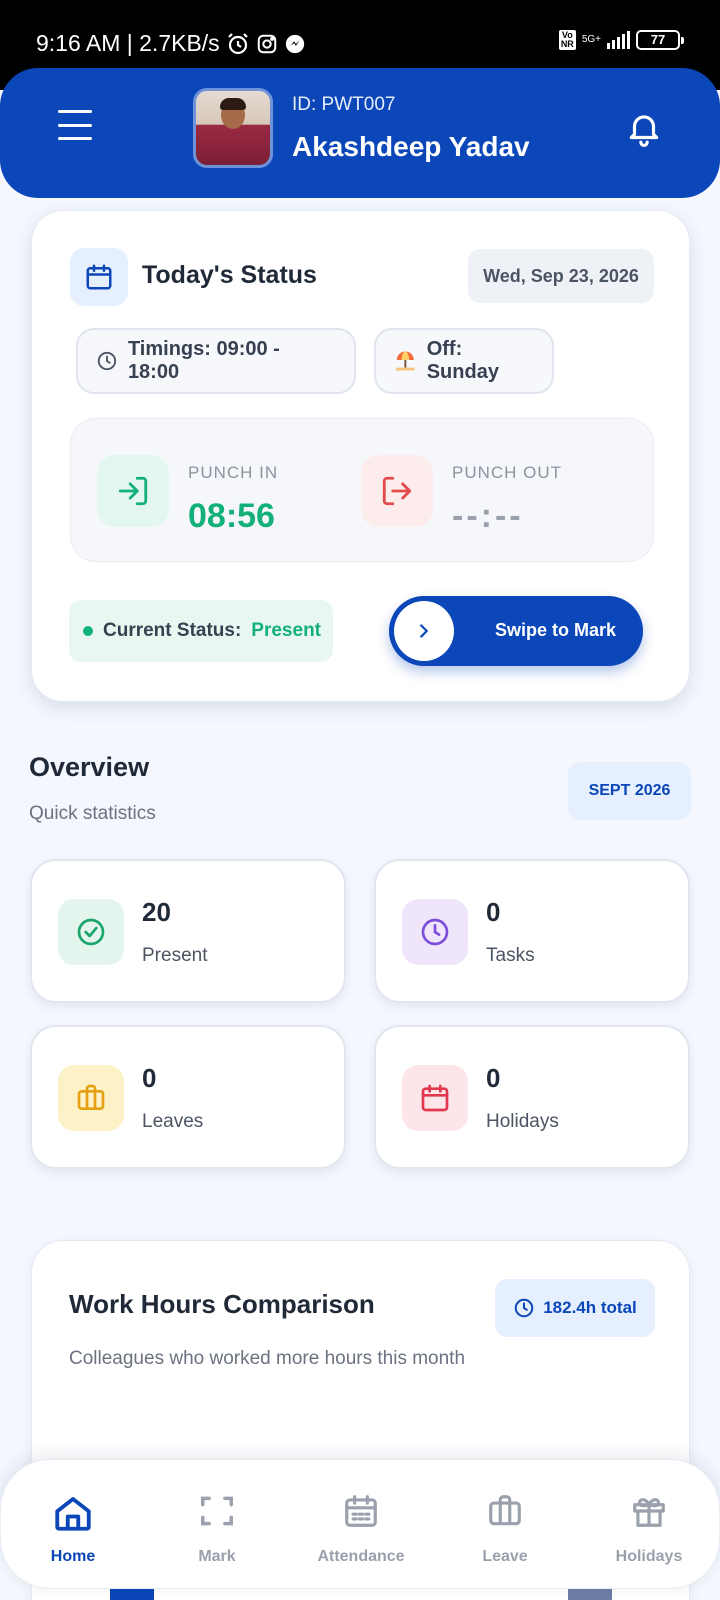 This screenshot has height=1600, width=720. I want to click on punch-panel: PUNCH IN 08:56 PUNCH OUT --:--, so click(362, 490).